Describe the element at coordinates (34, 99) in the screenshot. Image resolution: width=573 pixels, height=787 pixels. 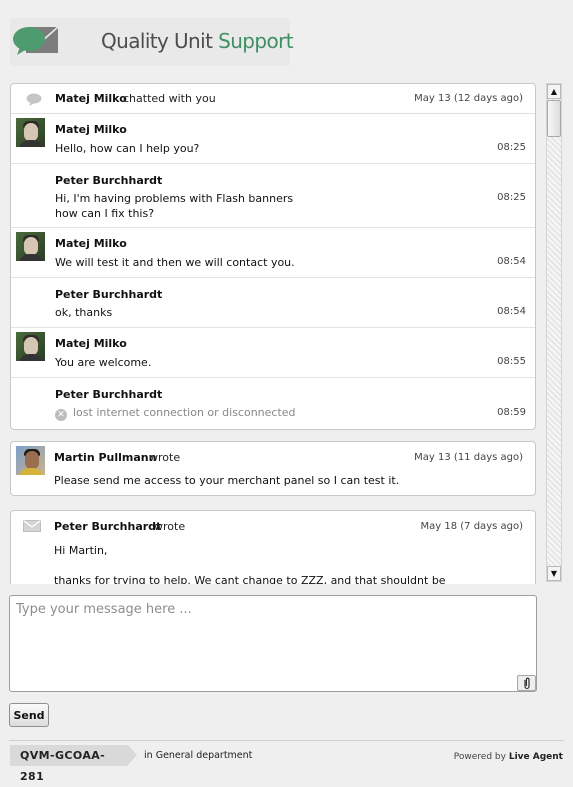
I see `chat-bubble-icon` at that location.